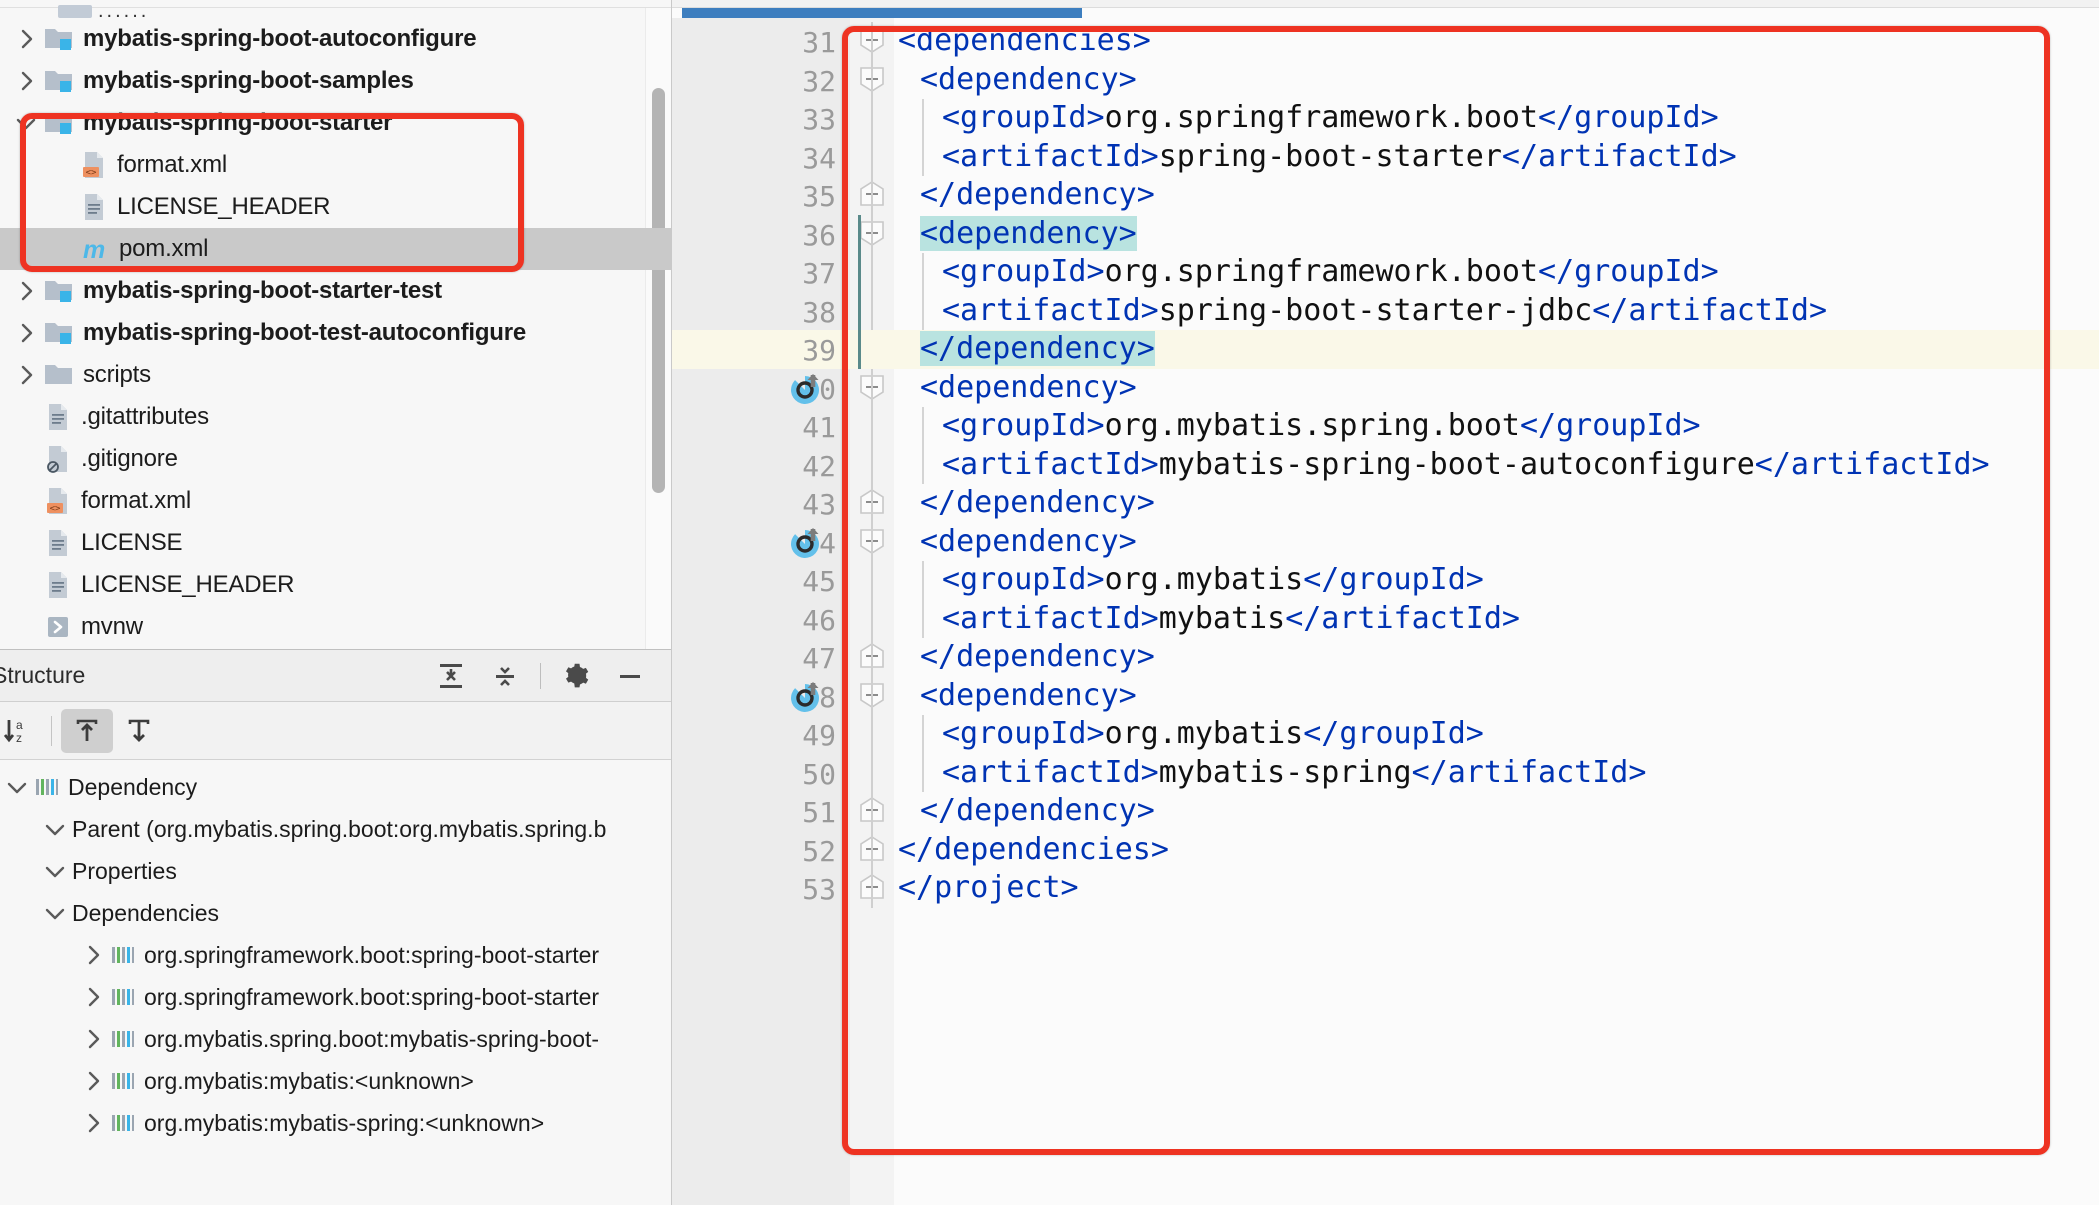 This screenshot has height=1205, width=2099. Describe the element at coordinates (1496, 888) in the screenshot. I see `code-line: </project>` at that location.